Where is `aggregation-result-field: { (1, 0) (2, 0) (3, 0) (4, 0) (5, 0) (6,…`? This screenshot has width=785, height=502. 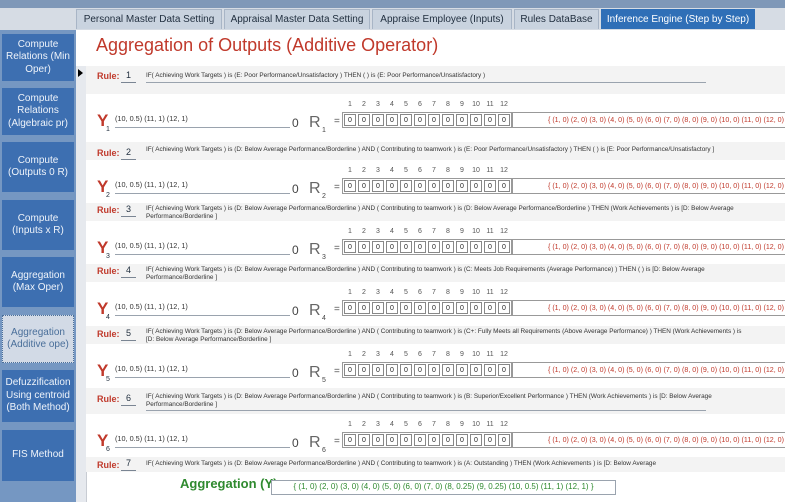 aggregation-result-field: { (1, 0) (2, 0) (3, 0) (4, 0) (5, 0) (6,… is located at coordinates (443, 487).